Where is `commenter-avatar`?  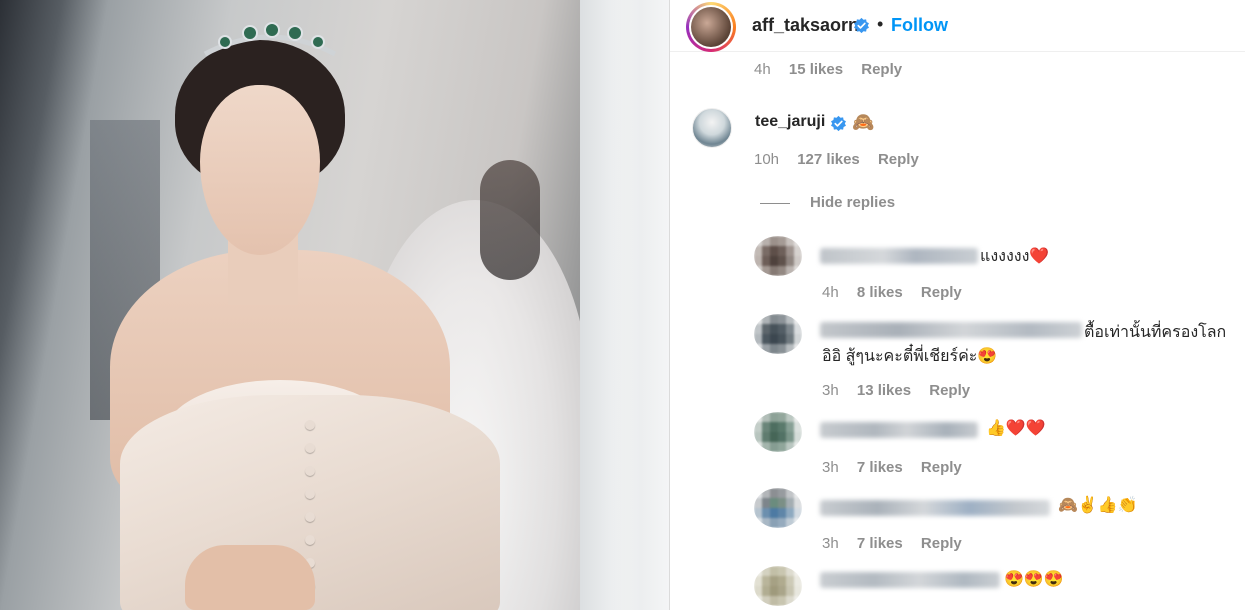 commenter-avatar is located at coordinates (712, 128).